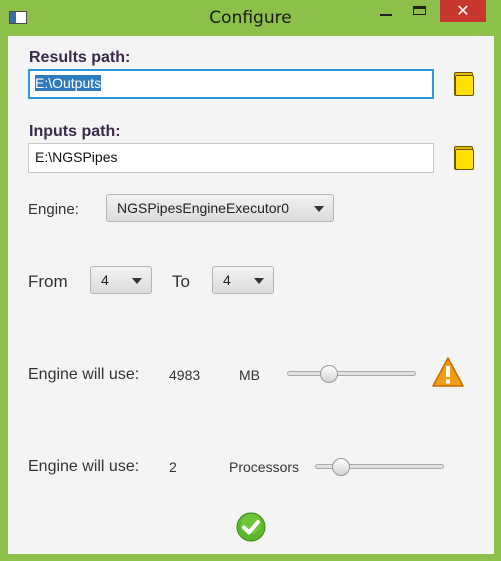 Image resolution: width=501 pixels, height=561 pixels. Describe the element at coordinates (379, 467) in the screenshot. I see `processors-slider` at that location.